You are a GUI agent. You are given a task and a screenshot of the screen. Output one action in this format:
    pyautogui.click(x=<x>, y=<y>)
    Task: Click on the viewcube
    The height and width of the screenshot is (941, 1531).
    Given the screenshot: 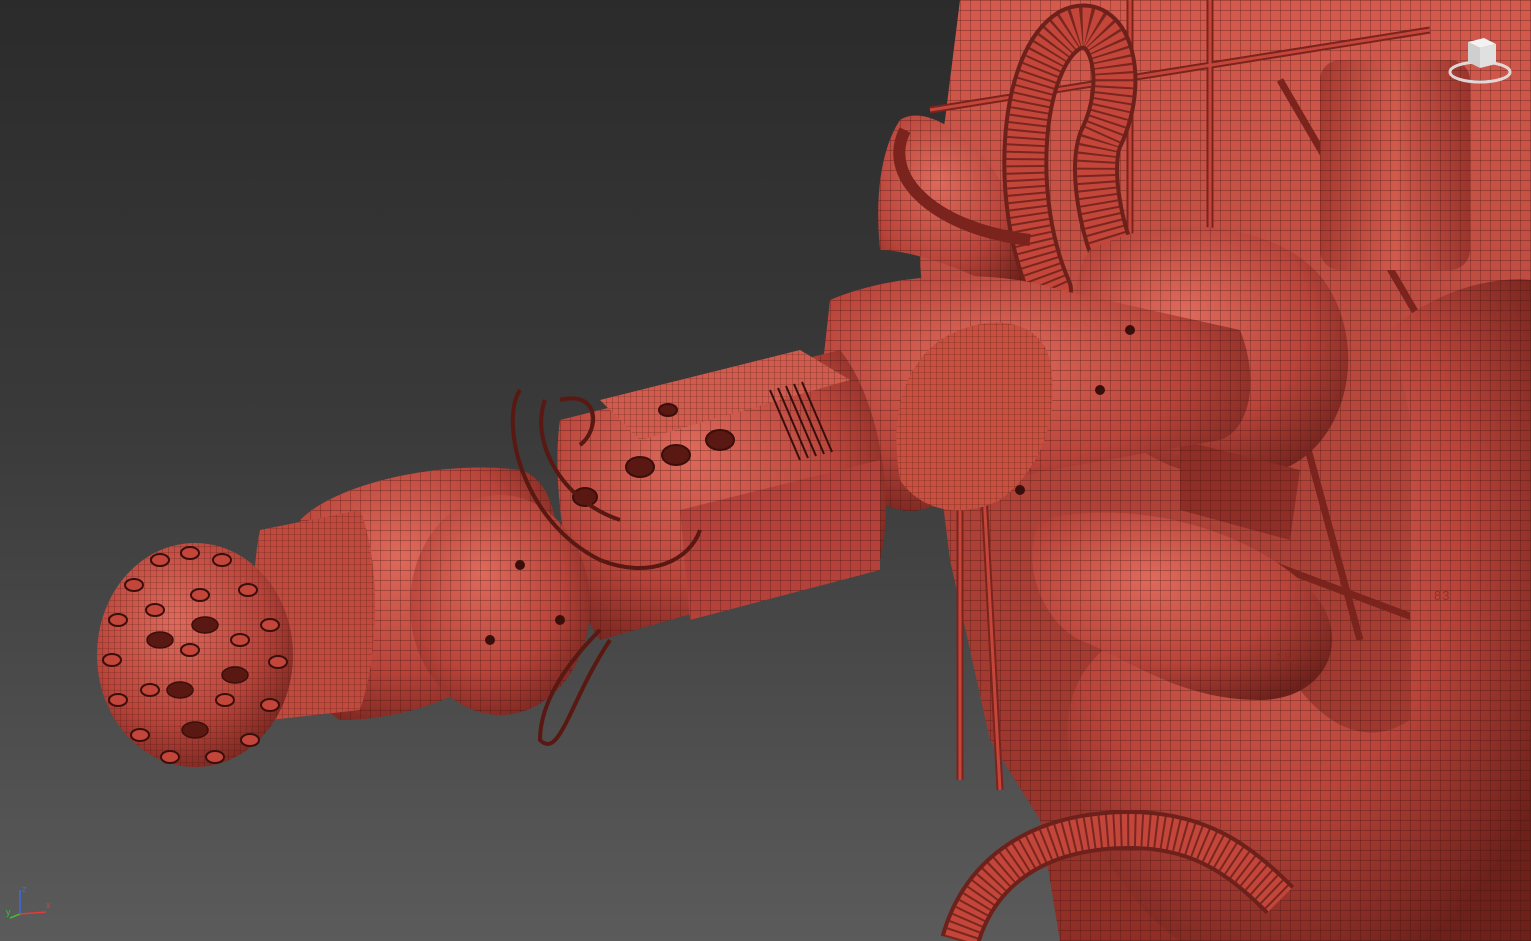 What is the action you would take?
    pyautogui.click(x=1480, y=60)
    